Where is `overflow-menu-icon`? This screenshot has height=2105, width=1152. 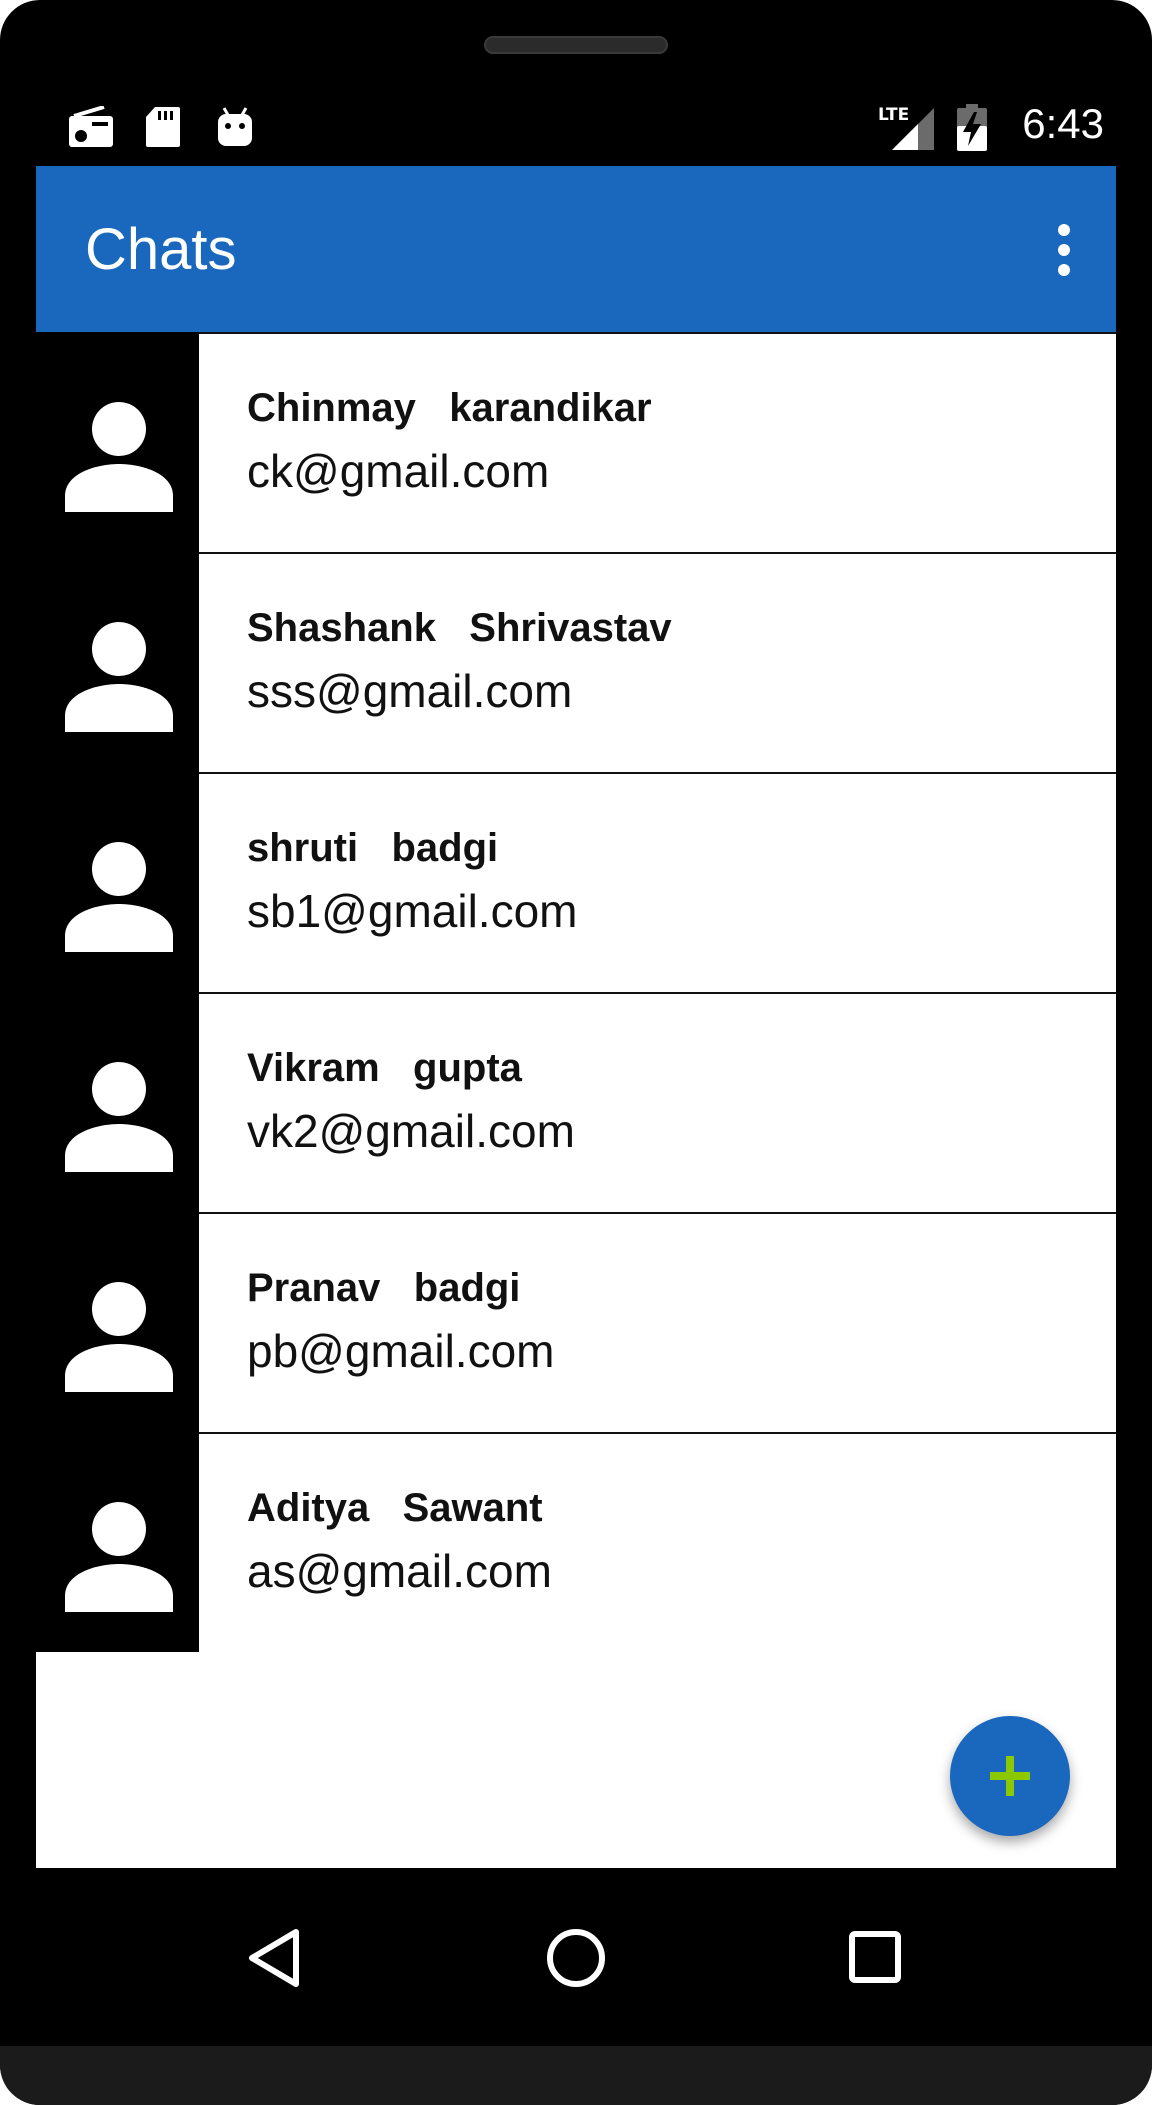 overflow-menu-icon is located at coordinates (1064, 230).